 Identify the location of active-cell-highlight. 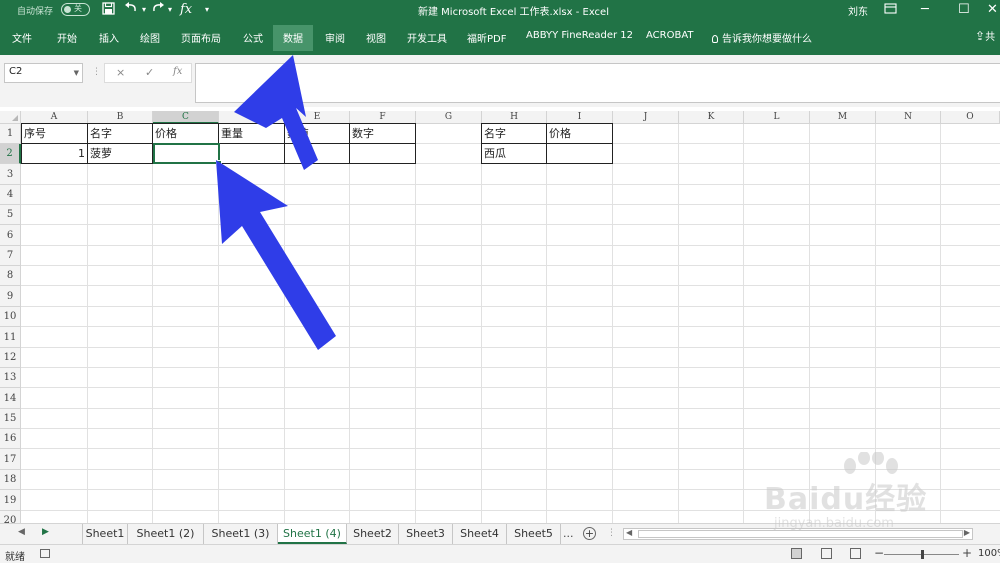
(187, 154).